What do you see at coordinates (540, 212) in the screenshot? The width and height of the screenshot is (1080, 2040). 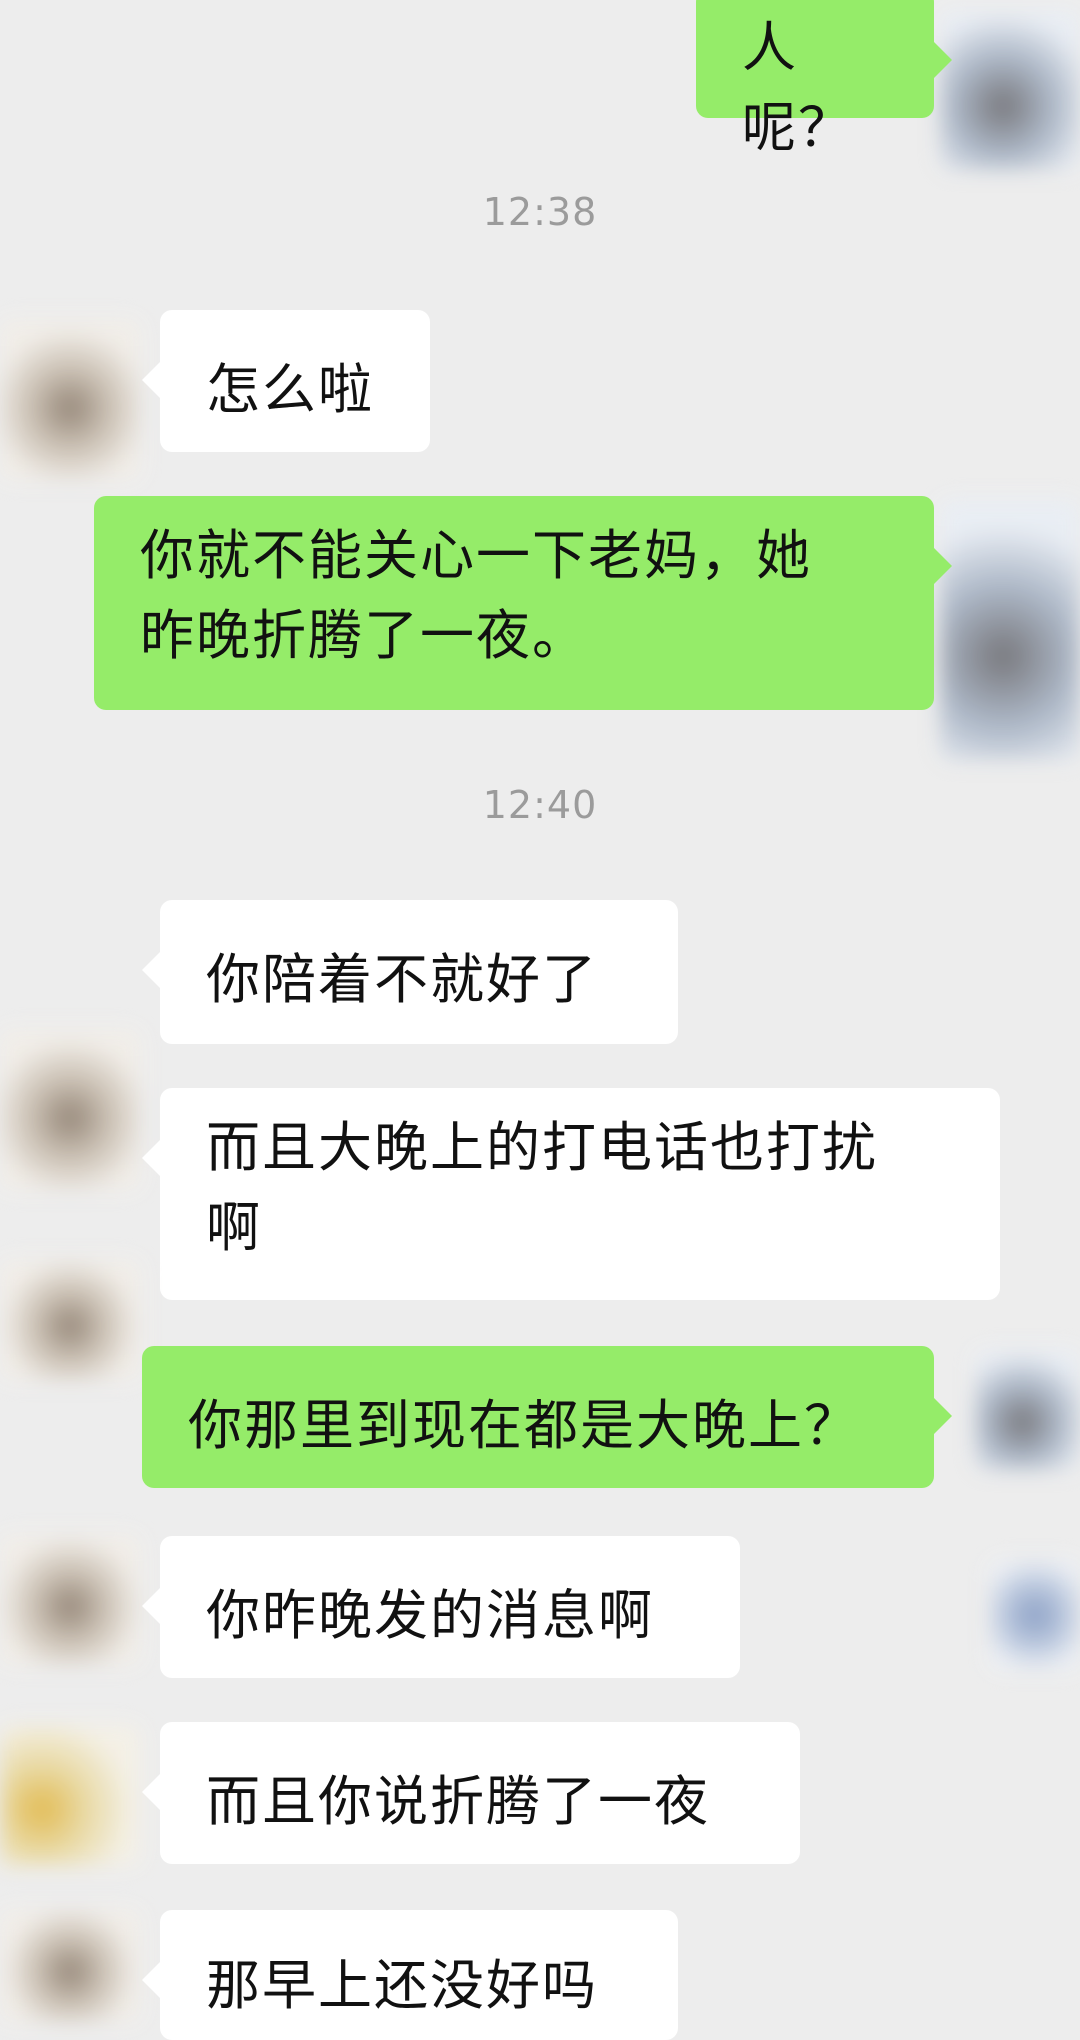 I see `timestamp: 12:38` at bounding box center [540, 212].